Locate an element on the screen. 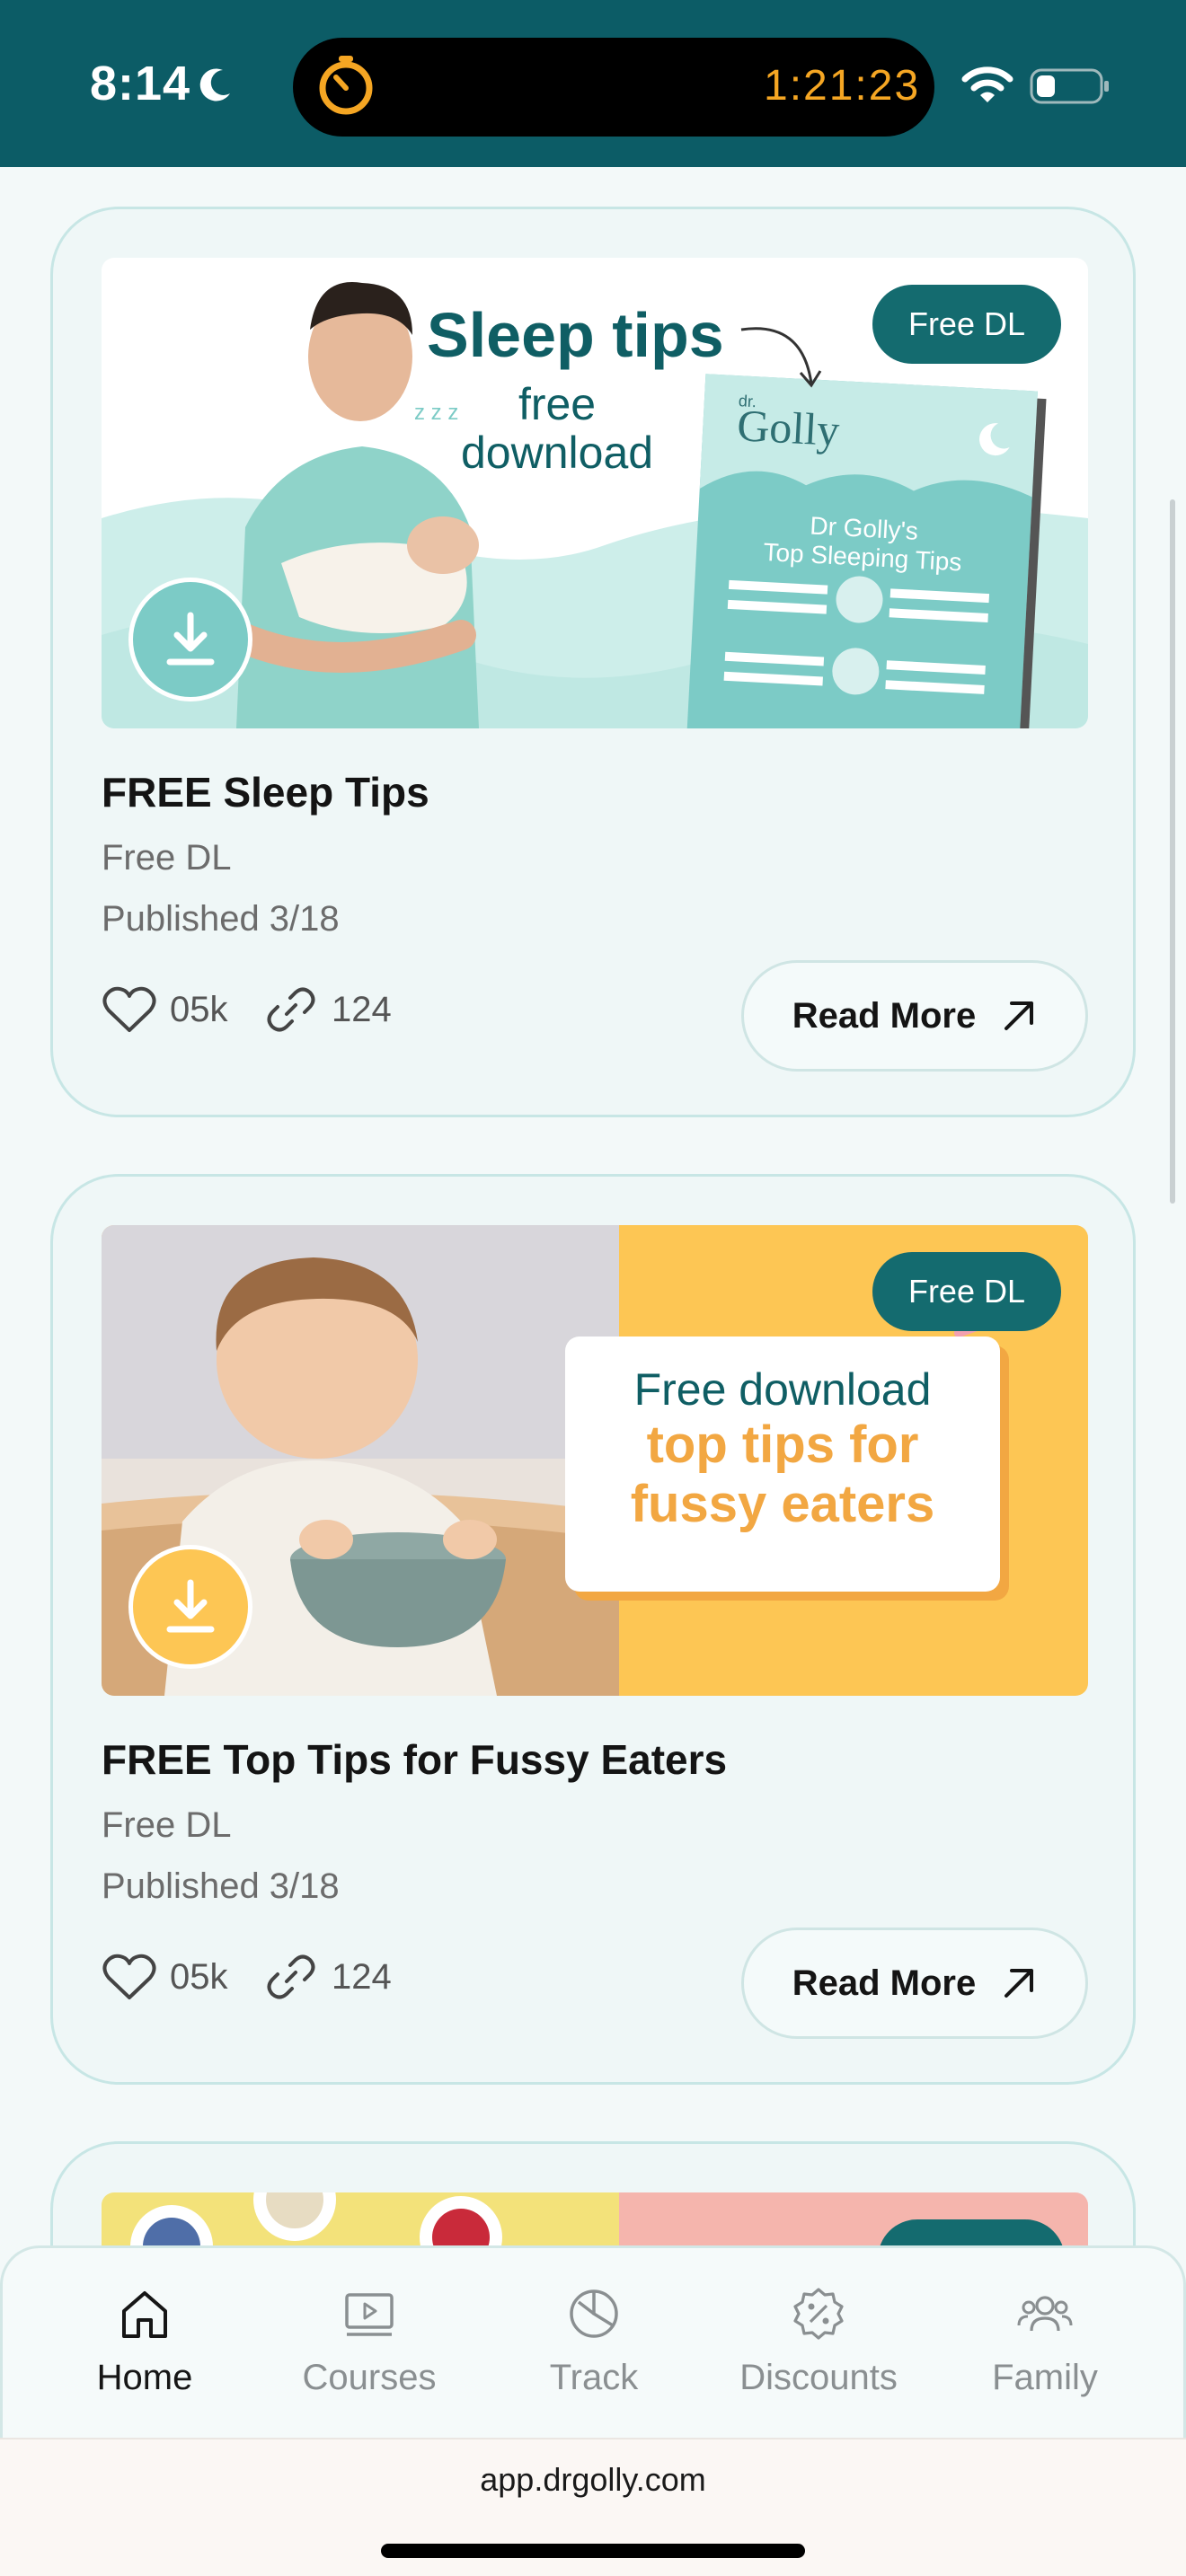  home-indicator is located at coordinates (593, 2551).